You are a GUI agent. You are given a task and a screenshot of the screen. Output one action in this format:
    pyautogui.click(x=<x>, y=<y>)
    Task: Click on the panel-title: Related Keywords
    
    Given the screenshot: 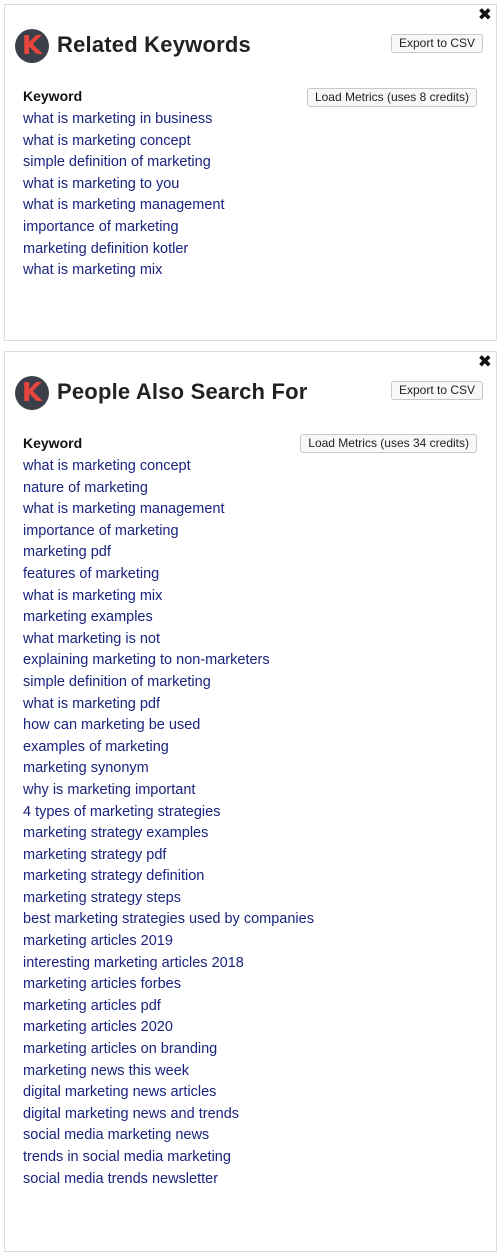 What is the action you would take?
    pyautogui.click(x=154, y=44)
    